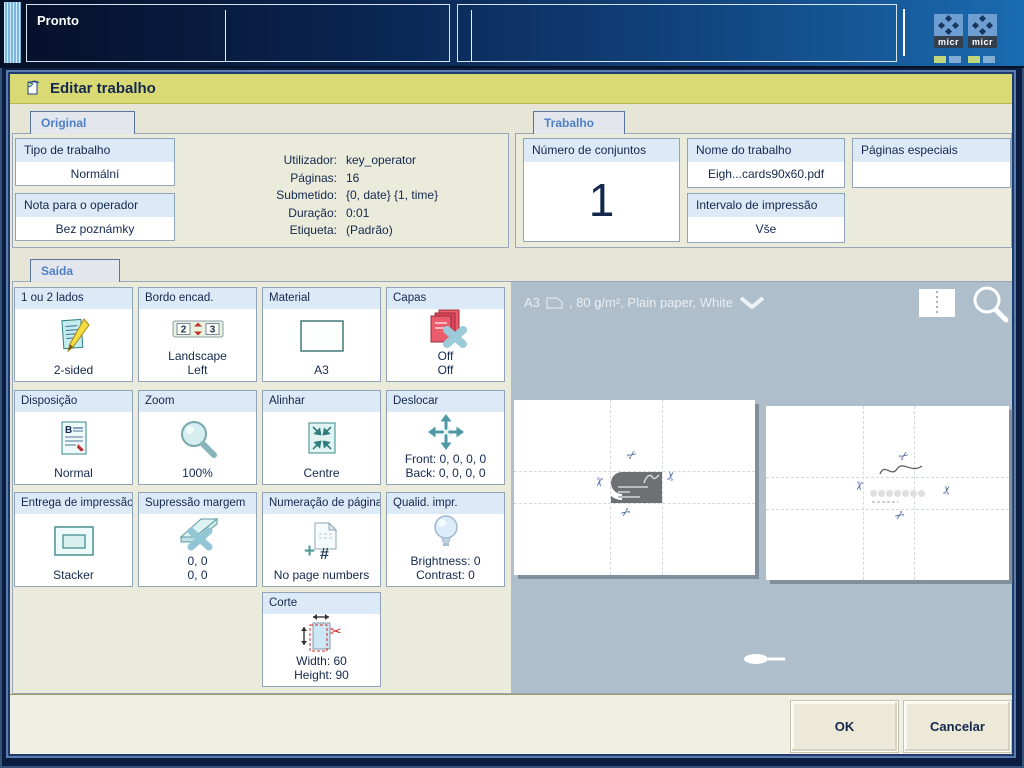 Image resolution: width=1024 pixels, height=768 pixels. What do you see at coordinates (445, 466) in the screenshot?
I see `option-card-value: Front: 0, 0, 0, 0 Back: 0, 0, 0, 0` at bounding box center [445, 466].